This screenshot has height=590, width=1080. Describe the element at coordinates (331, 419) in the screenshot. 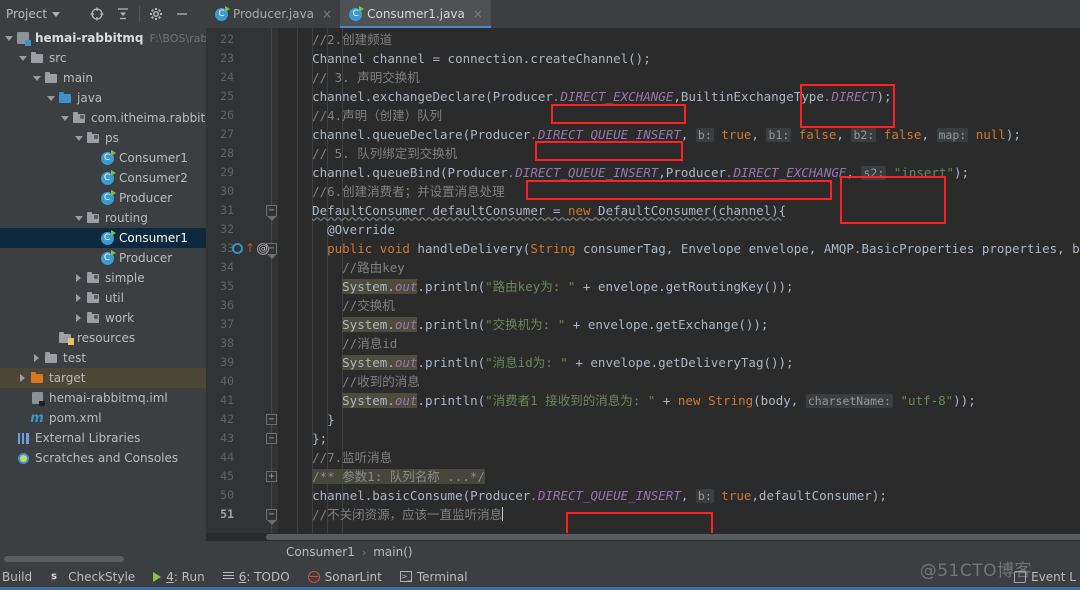

I see `code-line-42: }` at that location.